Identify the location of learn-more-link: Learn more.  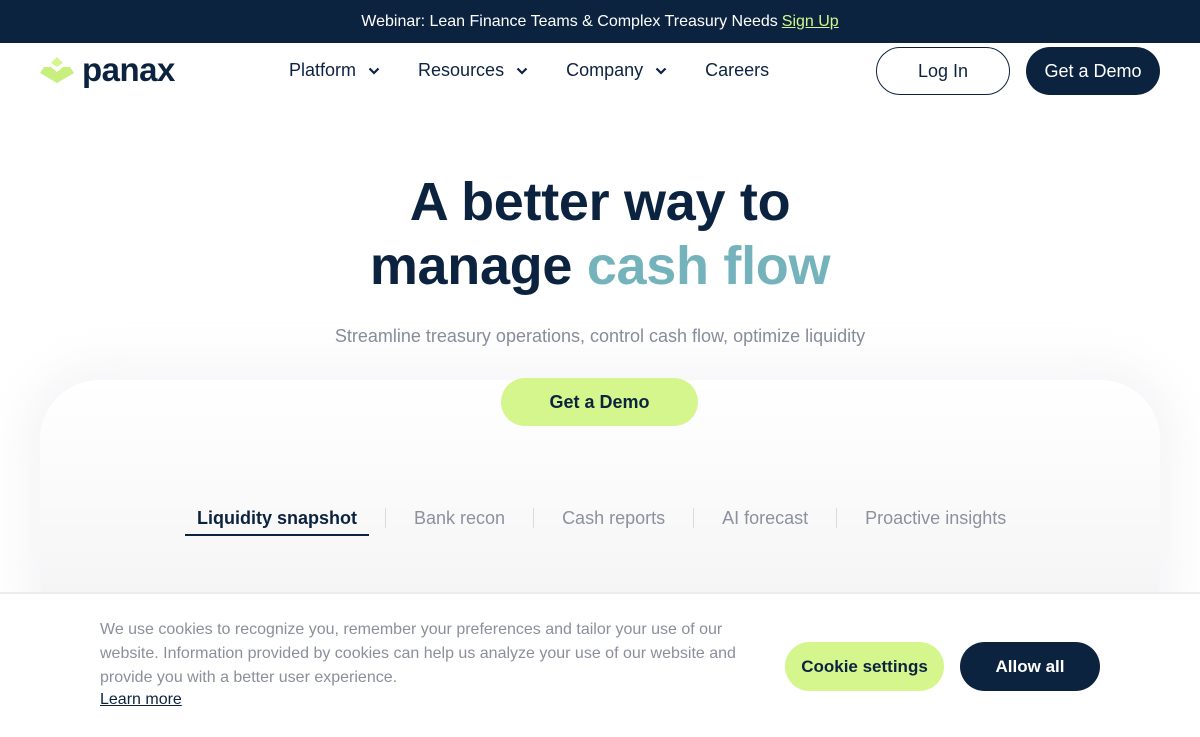
(141, 700).